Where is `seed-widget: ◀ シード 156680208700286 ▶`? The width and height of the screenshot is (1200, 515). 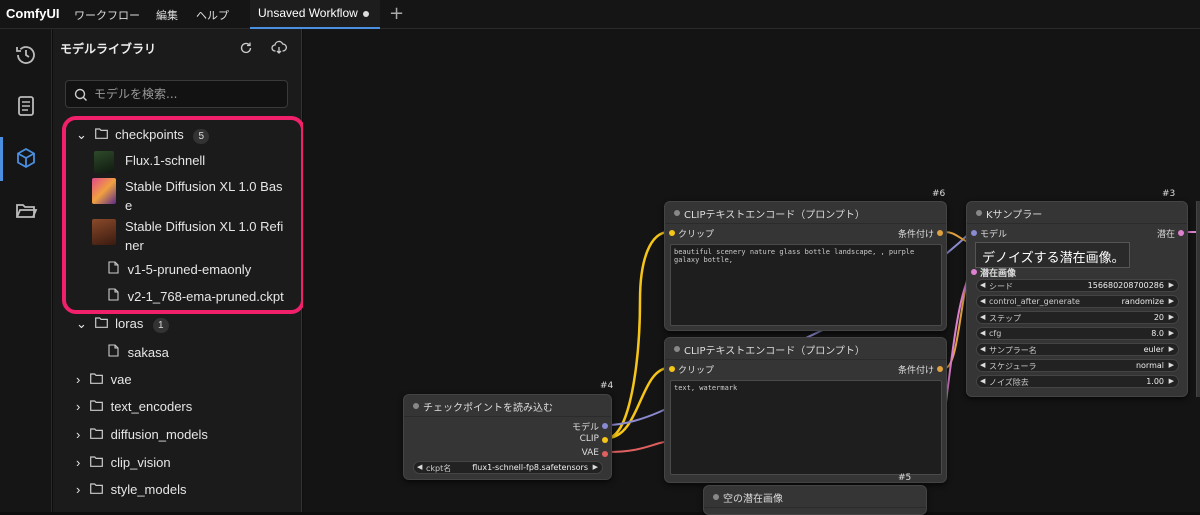 seed-widget: ◀ シード 156680208700286 ▶ is located at coordinates (1077, 285).